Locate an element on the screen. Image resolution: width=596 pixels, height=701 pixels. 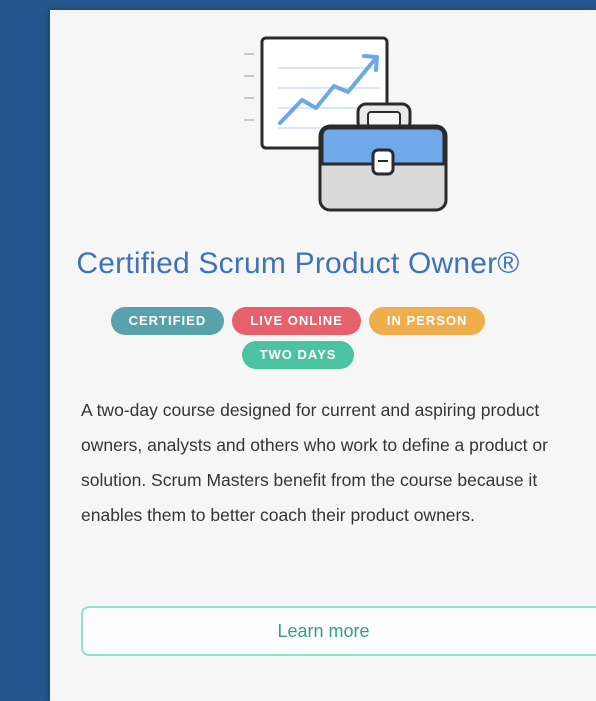
chart-and-briefcase-icon is located at coordinates (346, 124).